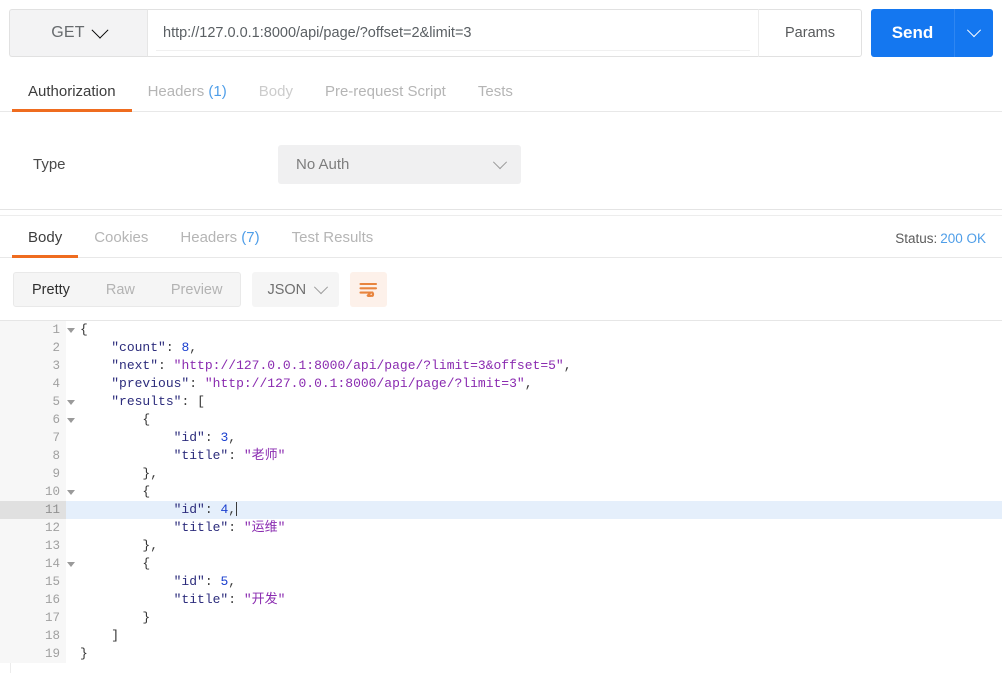 This screenshot has width=1002, height=679. What do you see at coordinates (501, 654) in the screenshot?
I see `code-line: 19}` at bounding box center [501, 654].